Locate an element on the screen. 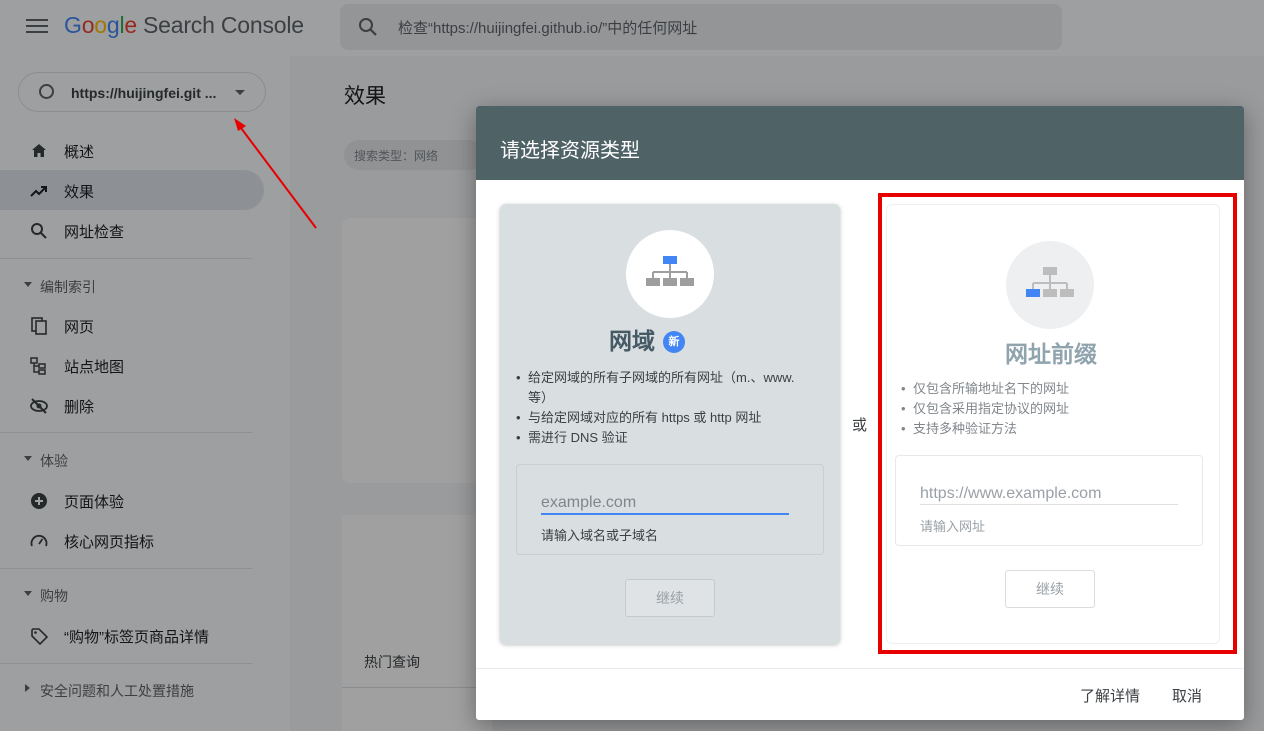  url-prefix-property-icon is located at coordinates (1050, 285).